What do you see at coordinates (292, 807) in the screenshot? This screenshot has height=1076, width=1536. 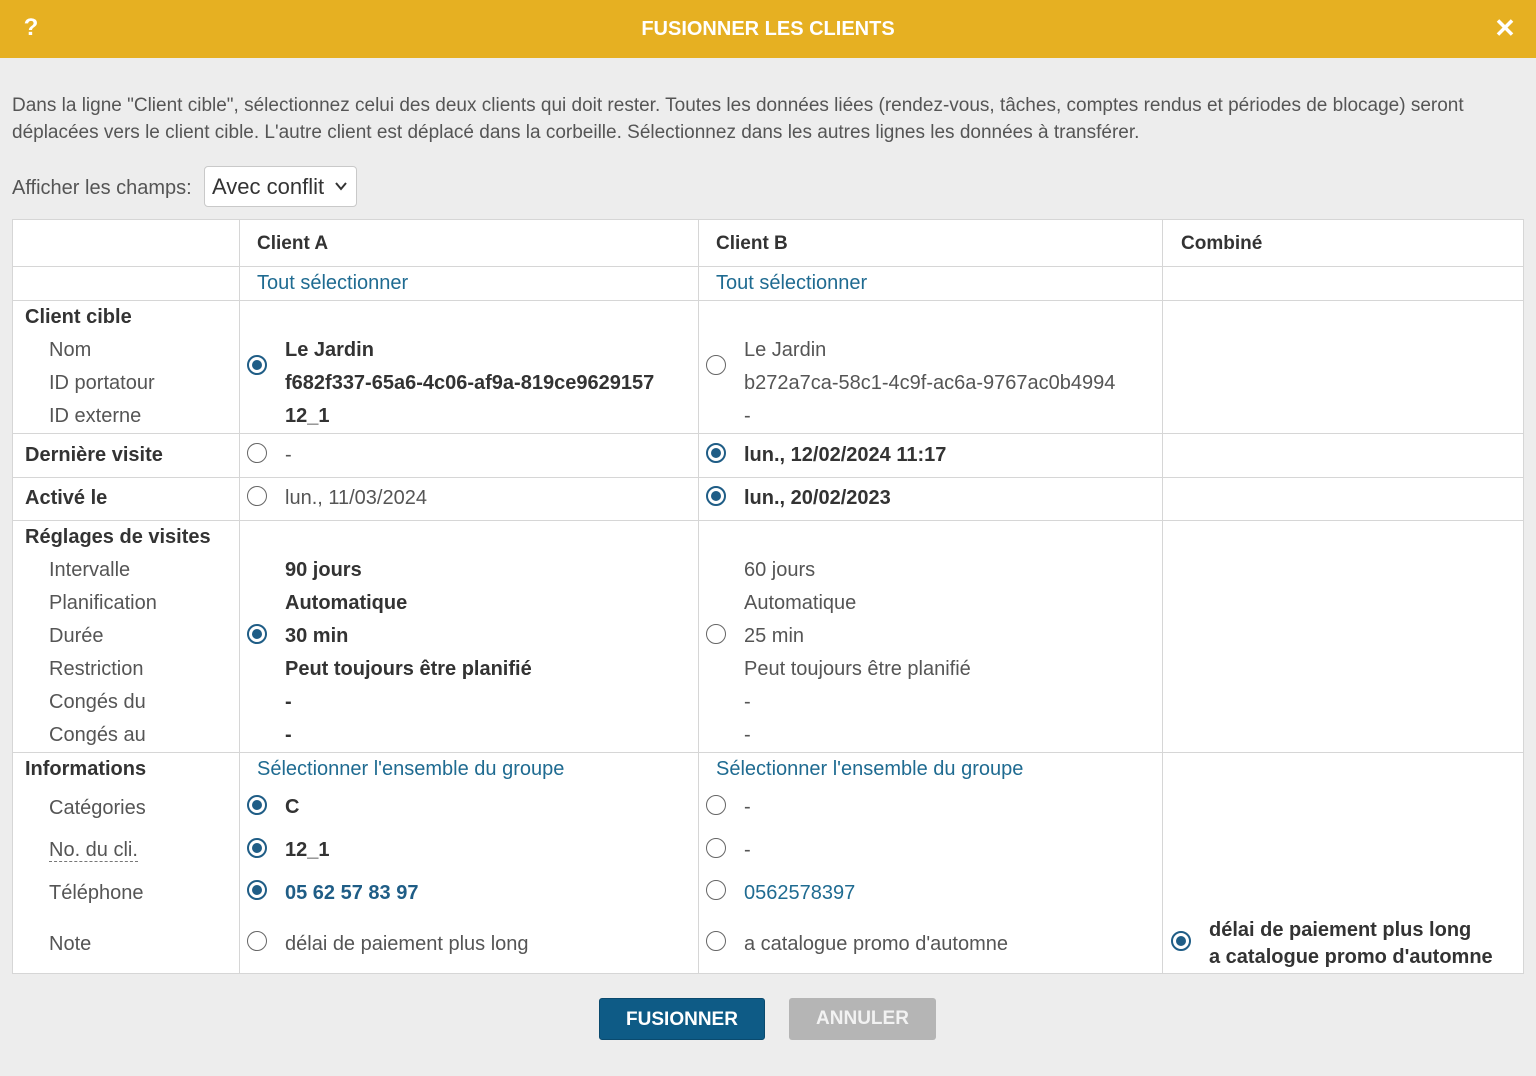 I see `categories-a: C` at bounding box center [292, 807].